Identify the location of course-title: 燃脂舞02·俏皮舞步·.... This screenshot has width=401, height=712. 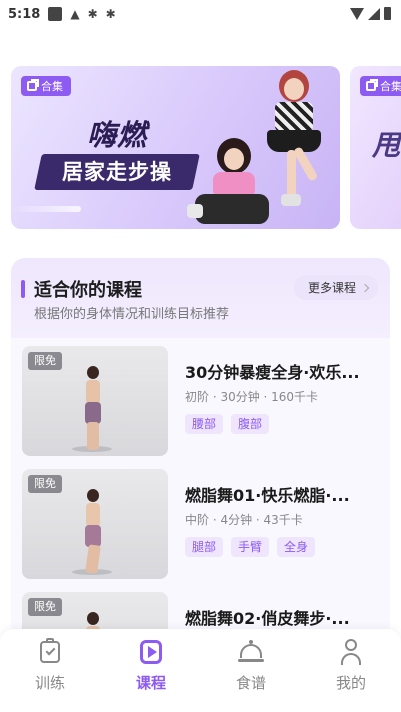
(267, 618).